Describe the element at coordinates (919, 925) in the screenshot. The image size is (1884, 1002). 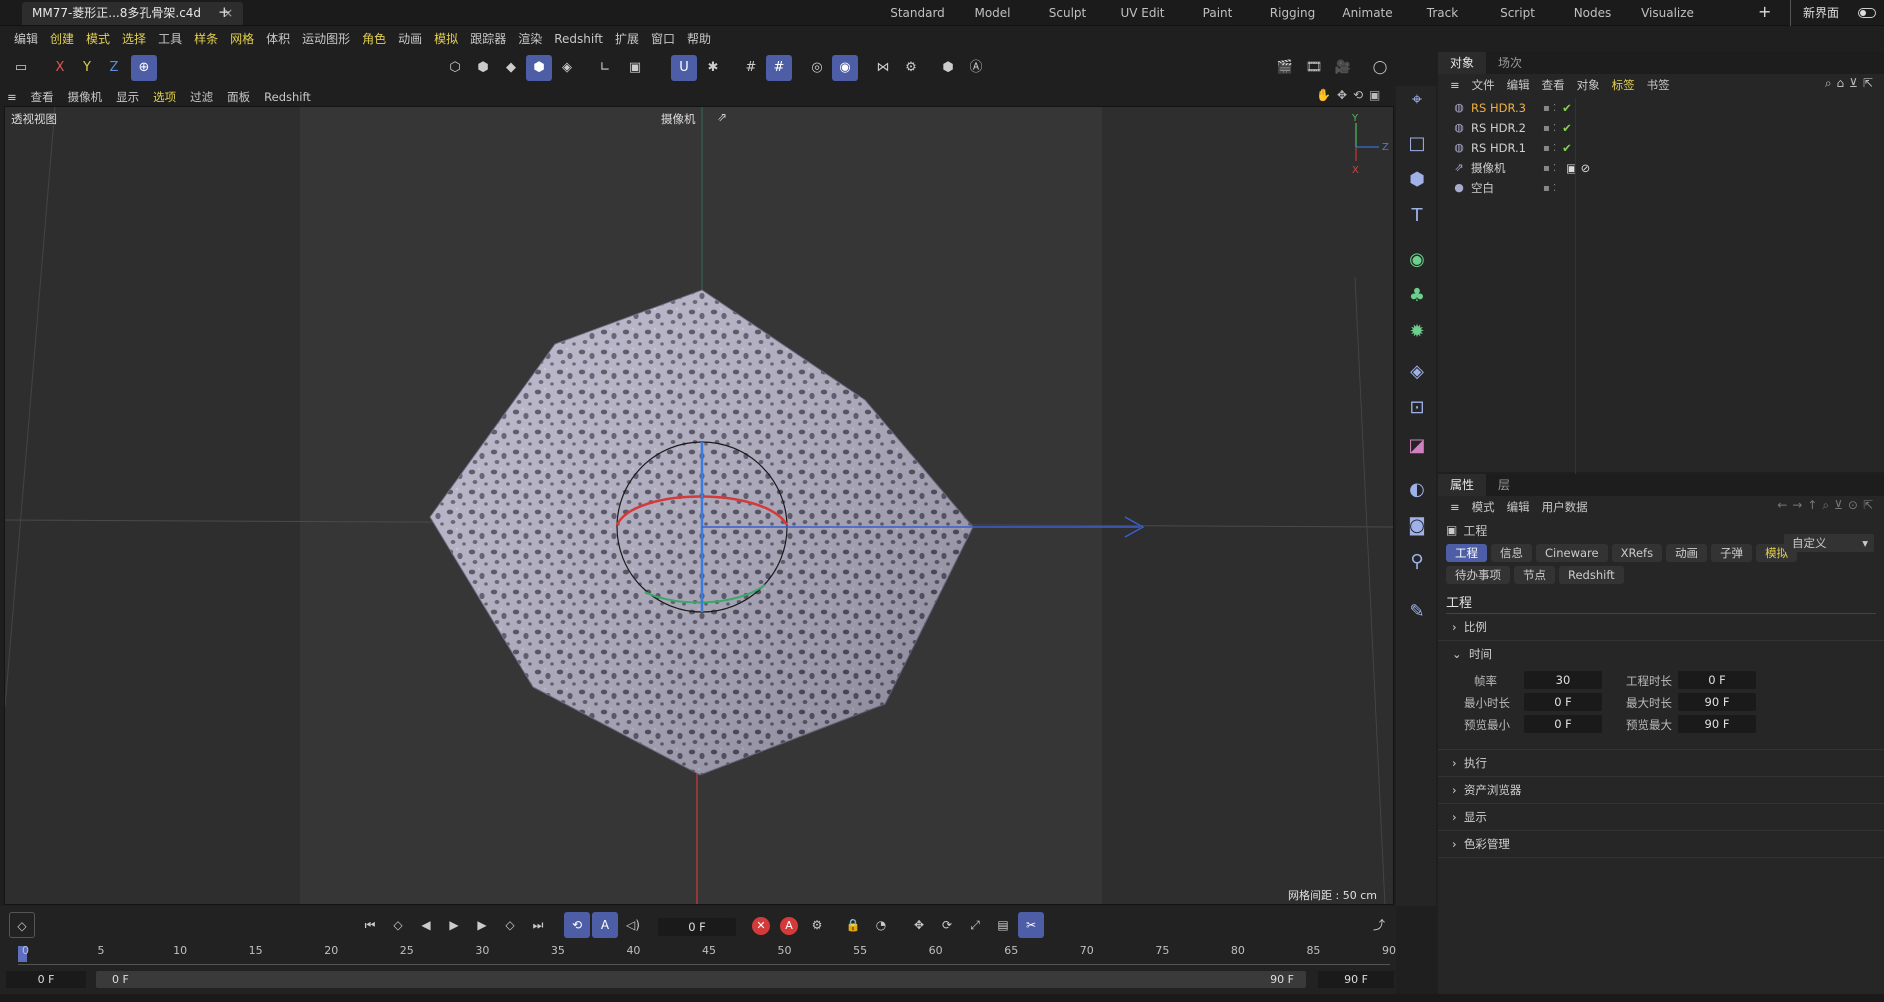
I see `move-key-icon: ✥` at that location.